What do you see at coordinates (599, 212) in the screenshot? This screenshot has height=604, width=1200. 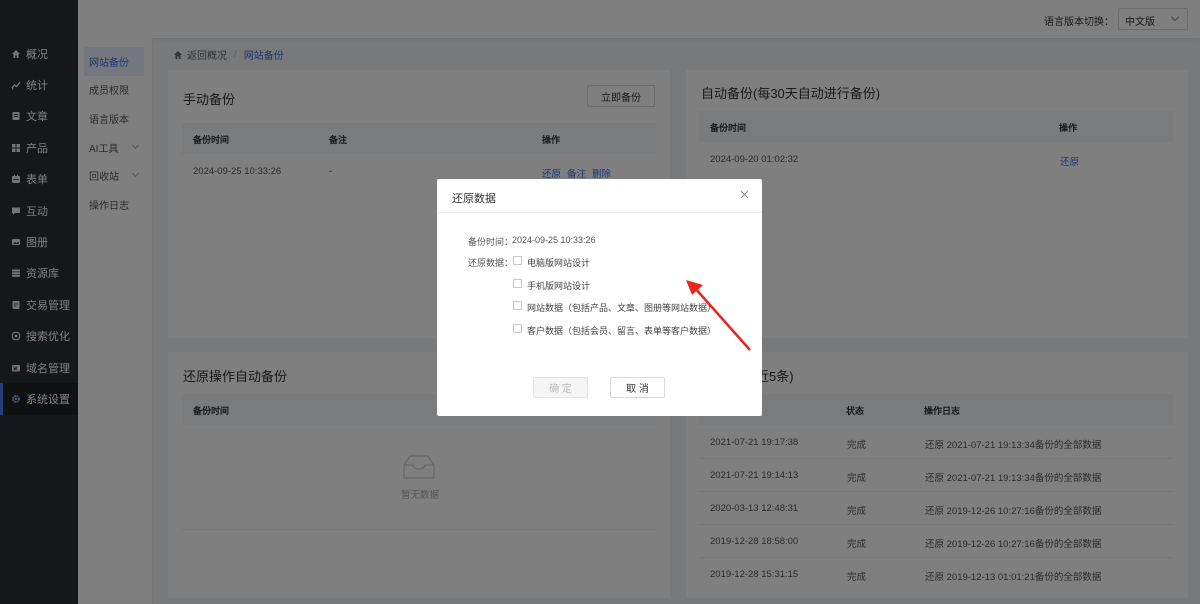 I see `dialog-divider` at bounding box center [599, 212].